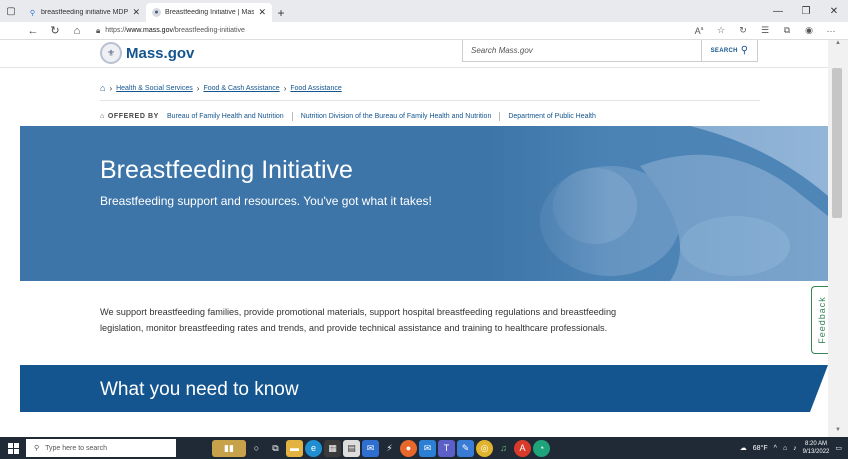 The image size is (848, 459). Describe the element at coordinates (55, 31) in the screenshot. I see `refresh-icon: ↻` at that location.